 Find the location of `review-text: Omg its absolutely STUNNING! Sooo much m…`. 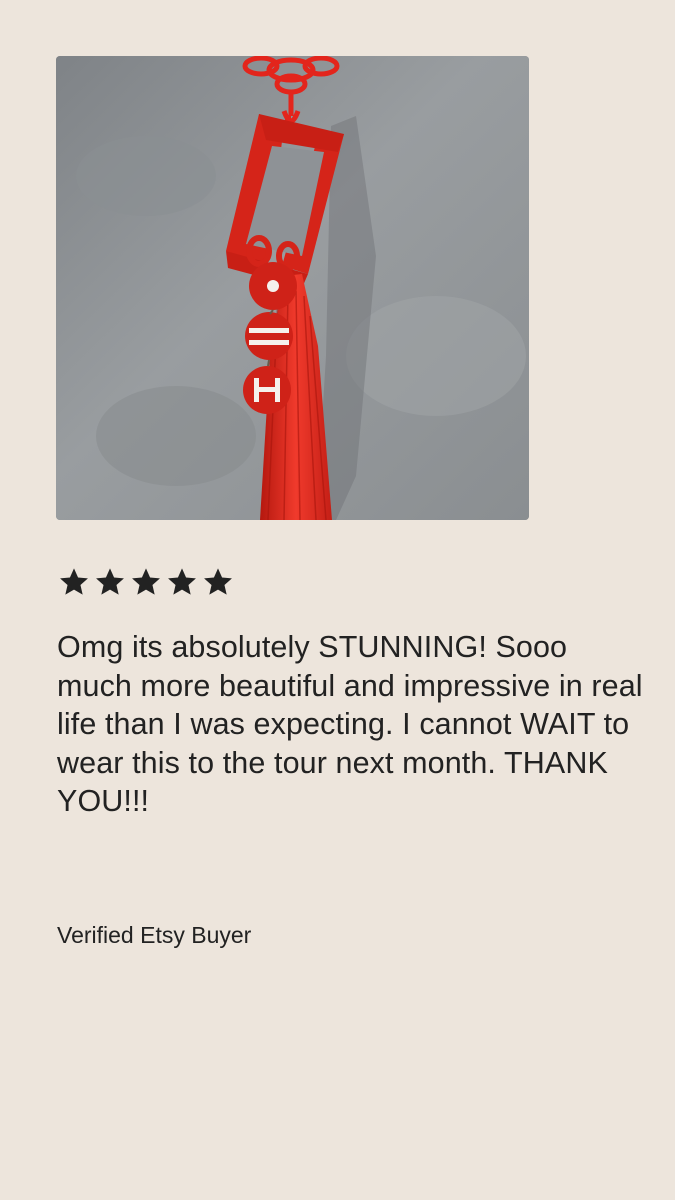

review-text: Omg its absolutely STUNNING! Sooo much m… is located at coordinates (350, 724).